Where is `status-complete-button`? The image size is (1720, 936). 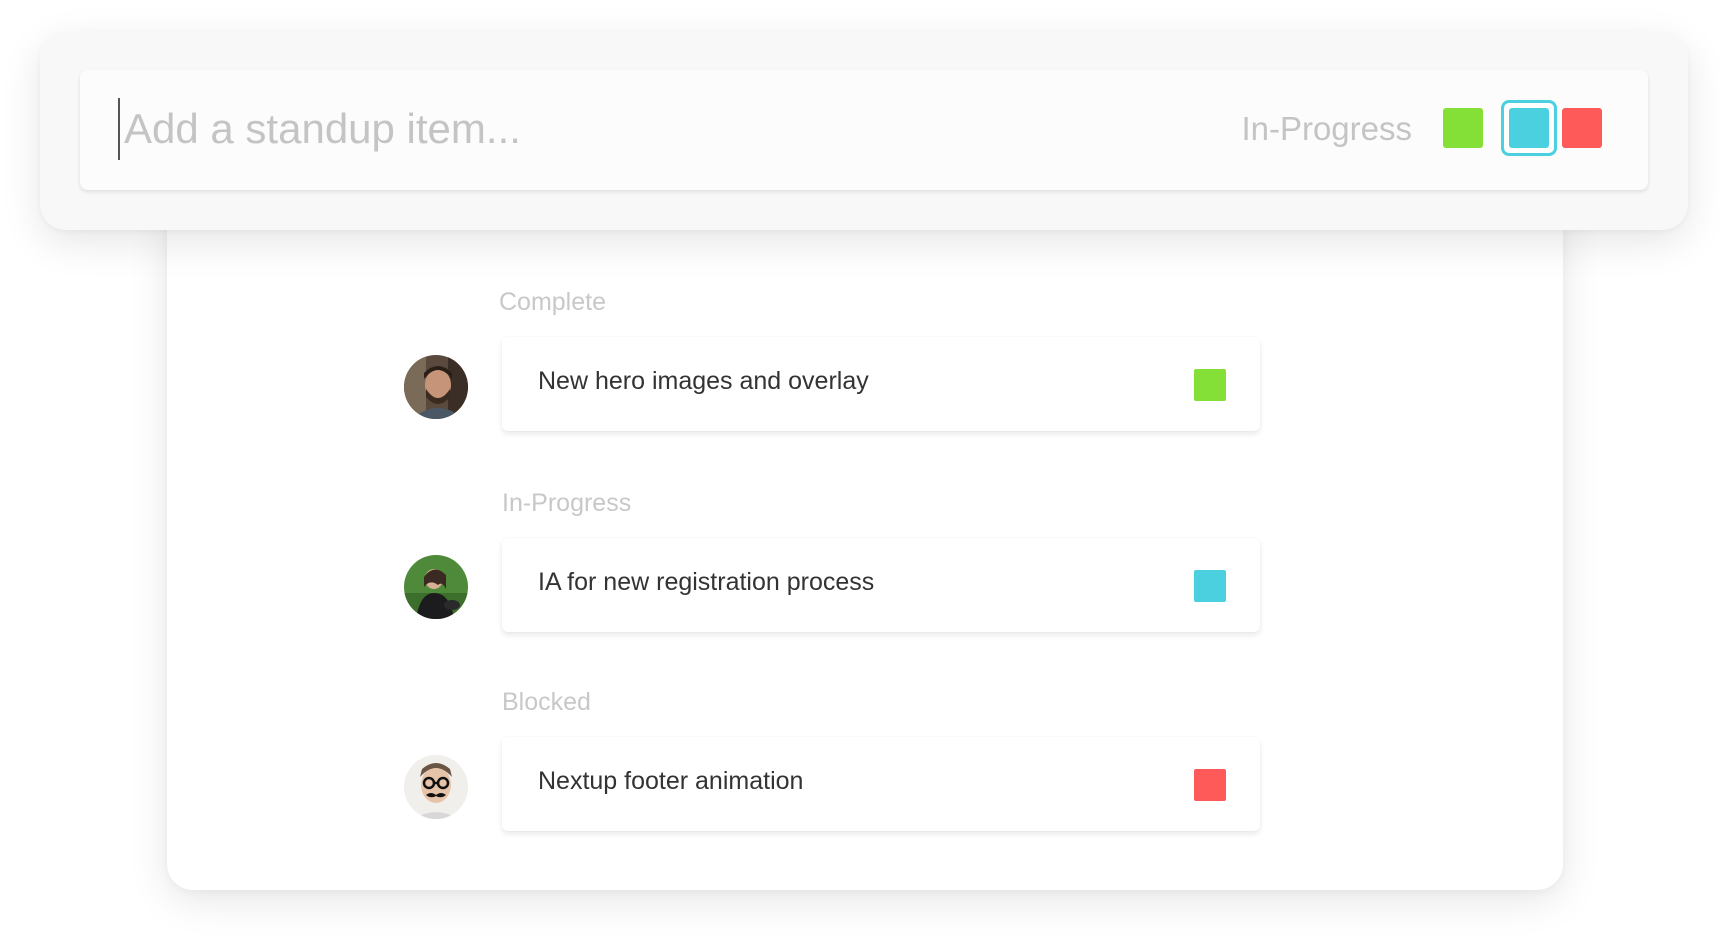 status-complete-button is located at coordinates (1463, 128).